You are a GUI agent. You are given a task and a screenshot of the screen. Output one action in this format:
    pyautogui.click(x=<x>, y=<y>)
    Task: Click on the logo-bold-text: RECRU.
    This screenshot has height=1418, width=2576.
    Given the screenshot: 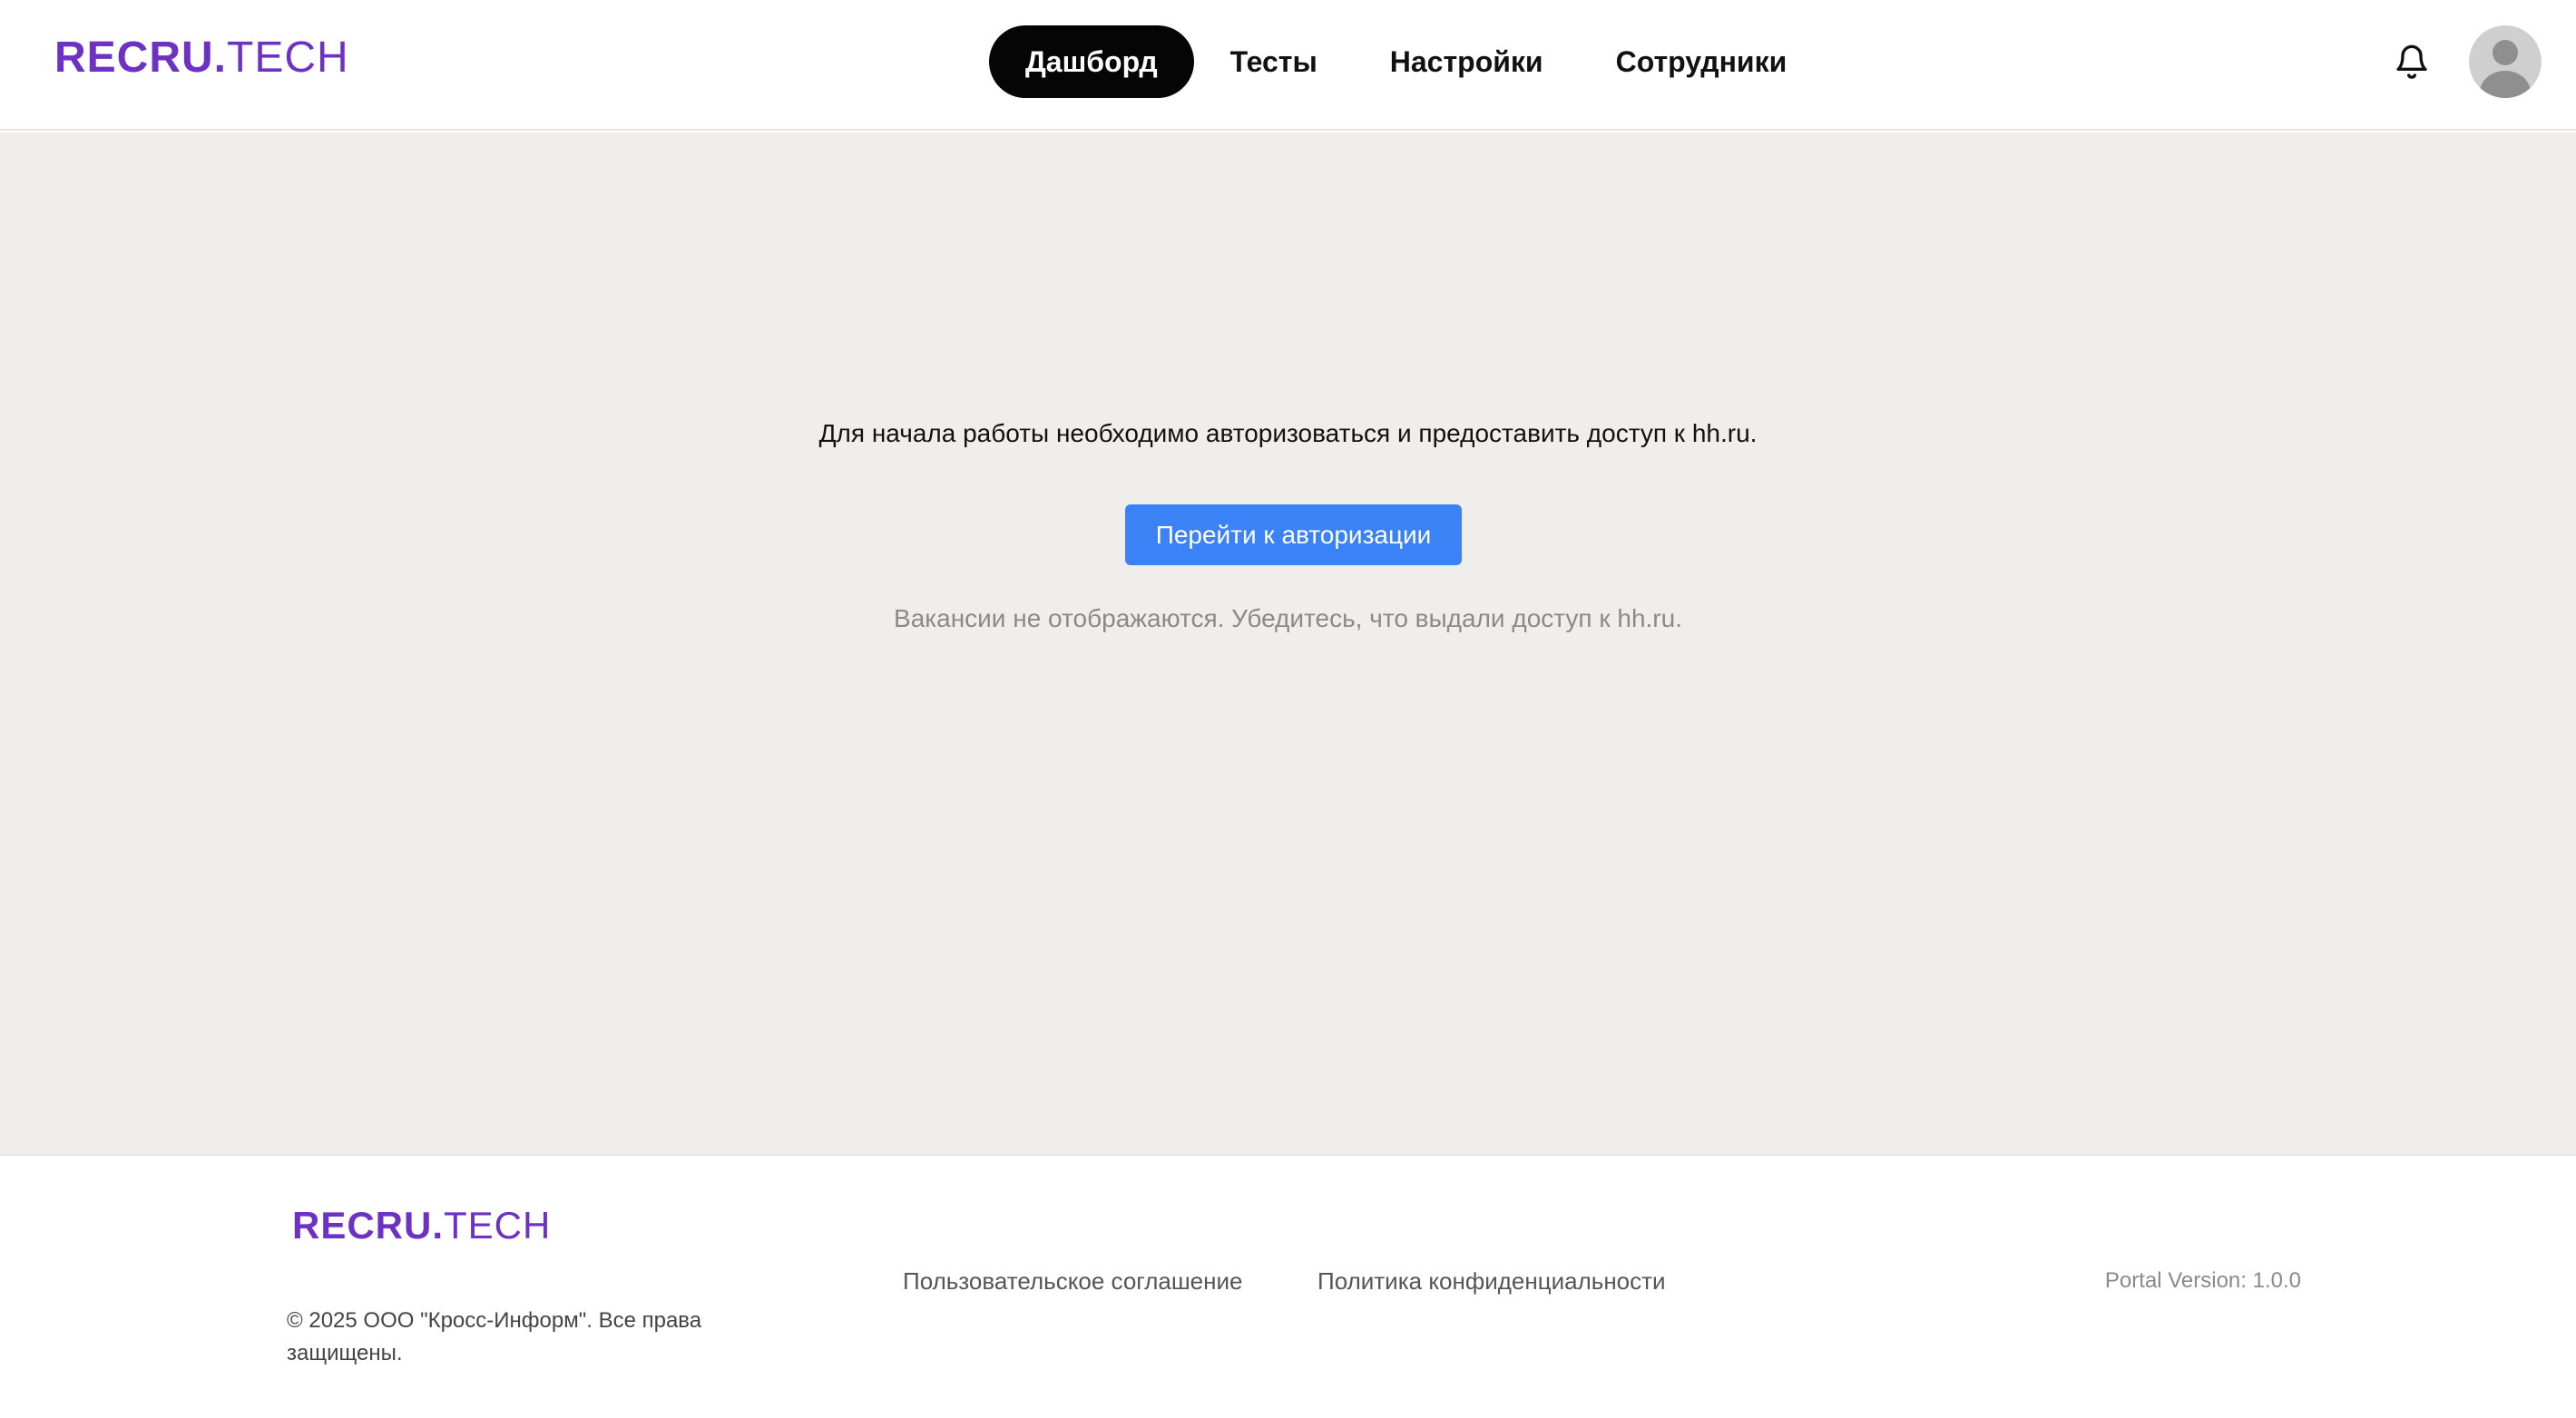 What is the action you would take?
    pyautogui.click(x=141, y=58)
    